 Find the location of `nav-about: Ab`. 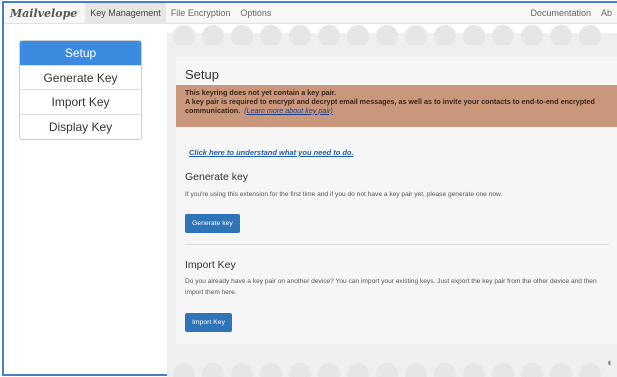

nav-about: Ab is located at coordinates (606, 13).